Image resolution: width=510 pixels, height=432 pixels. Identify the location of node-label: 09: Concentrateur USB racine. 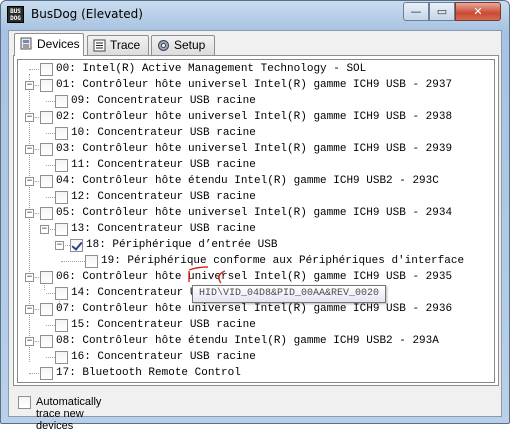
(163, 101).